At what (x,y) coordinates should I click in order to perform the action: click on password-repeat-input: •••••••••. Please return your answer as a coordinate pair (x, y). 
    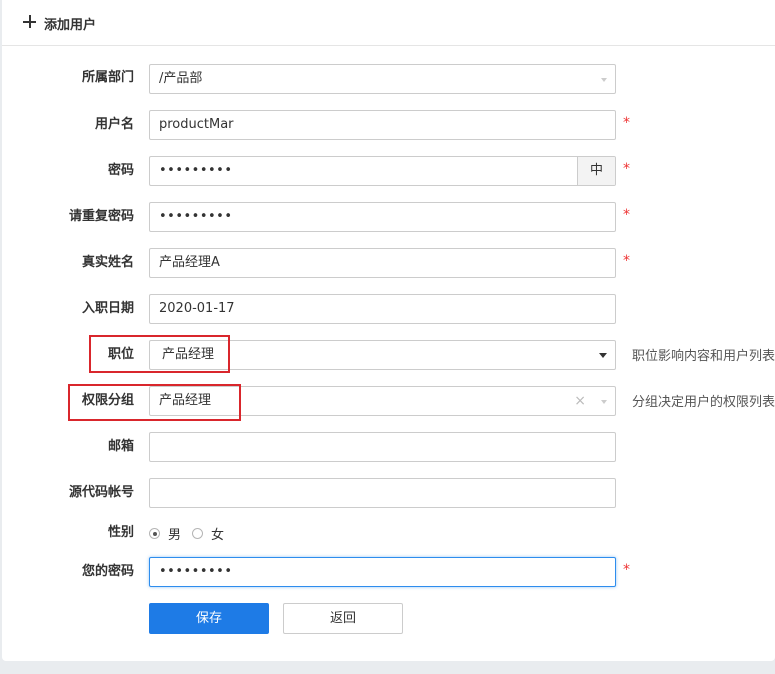
    Looking at the image, I should click on (382, 217).